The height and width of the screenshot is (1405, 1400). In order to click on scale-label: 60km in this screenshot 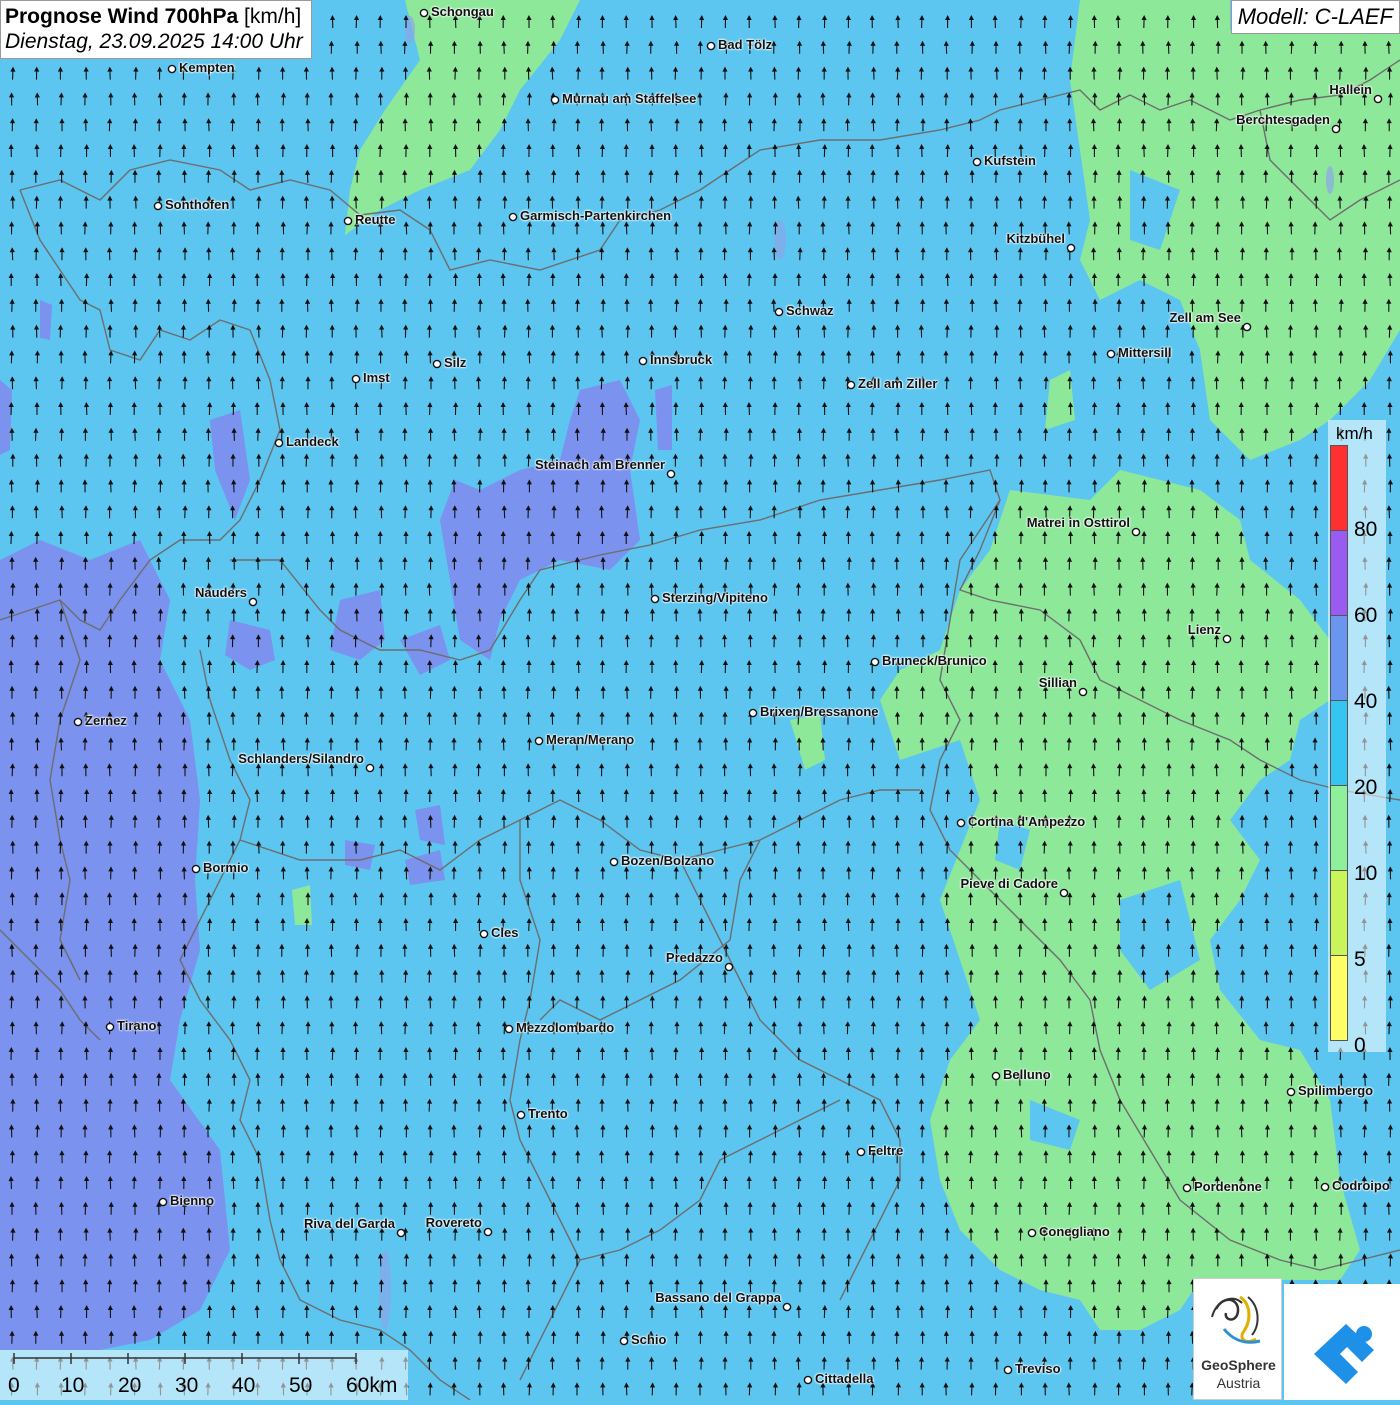, I will do `click(371, 1386)`.